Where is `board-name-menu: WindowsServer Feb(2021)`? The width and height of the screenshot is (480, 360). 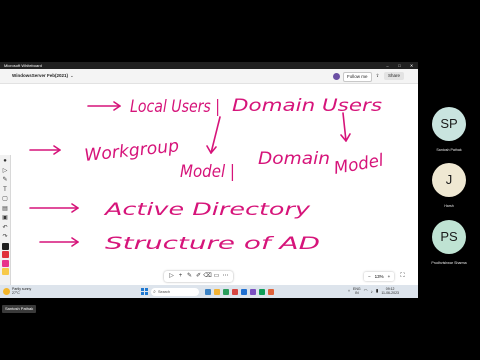 board-name-menu: WindowsServer Feb(2021) is located at coordinates (43, 76).